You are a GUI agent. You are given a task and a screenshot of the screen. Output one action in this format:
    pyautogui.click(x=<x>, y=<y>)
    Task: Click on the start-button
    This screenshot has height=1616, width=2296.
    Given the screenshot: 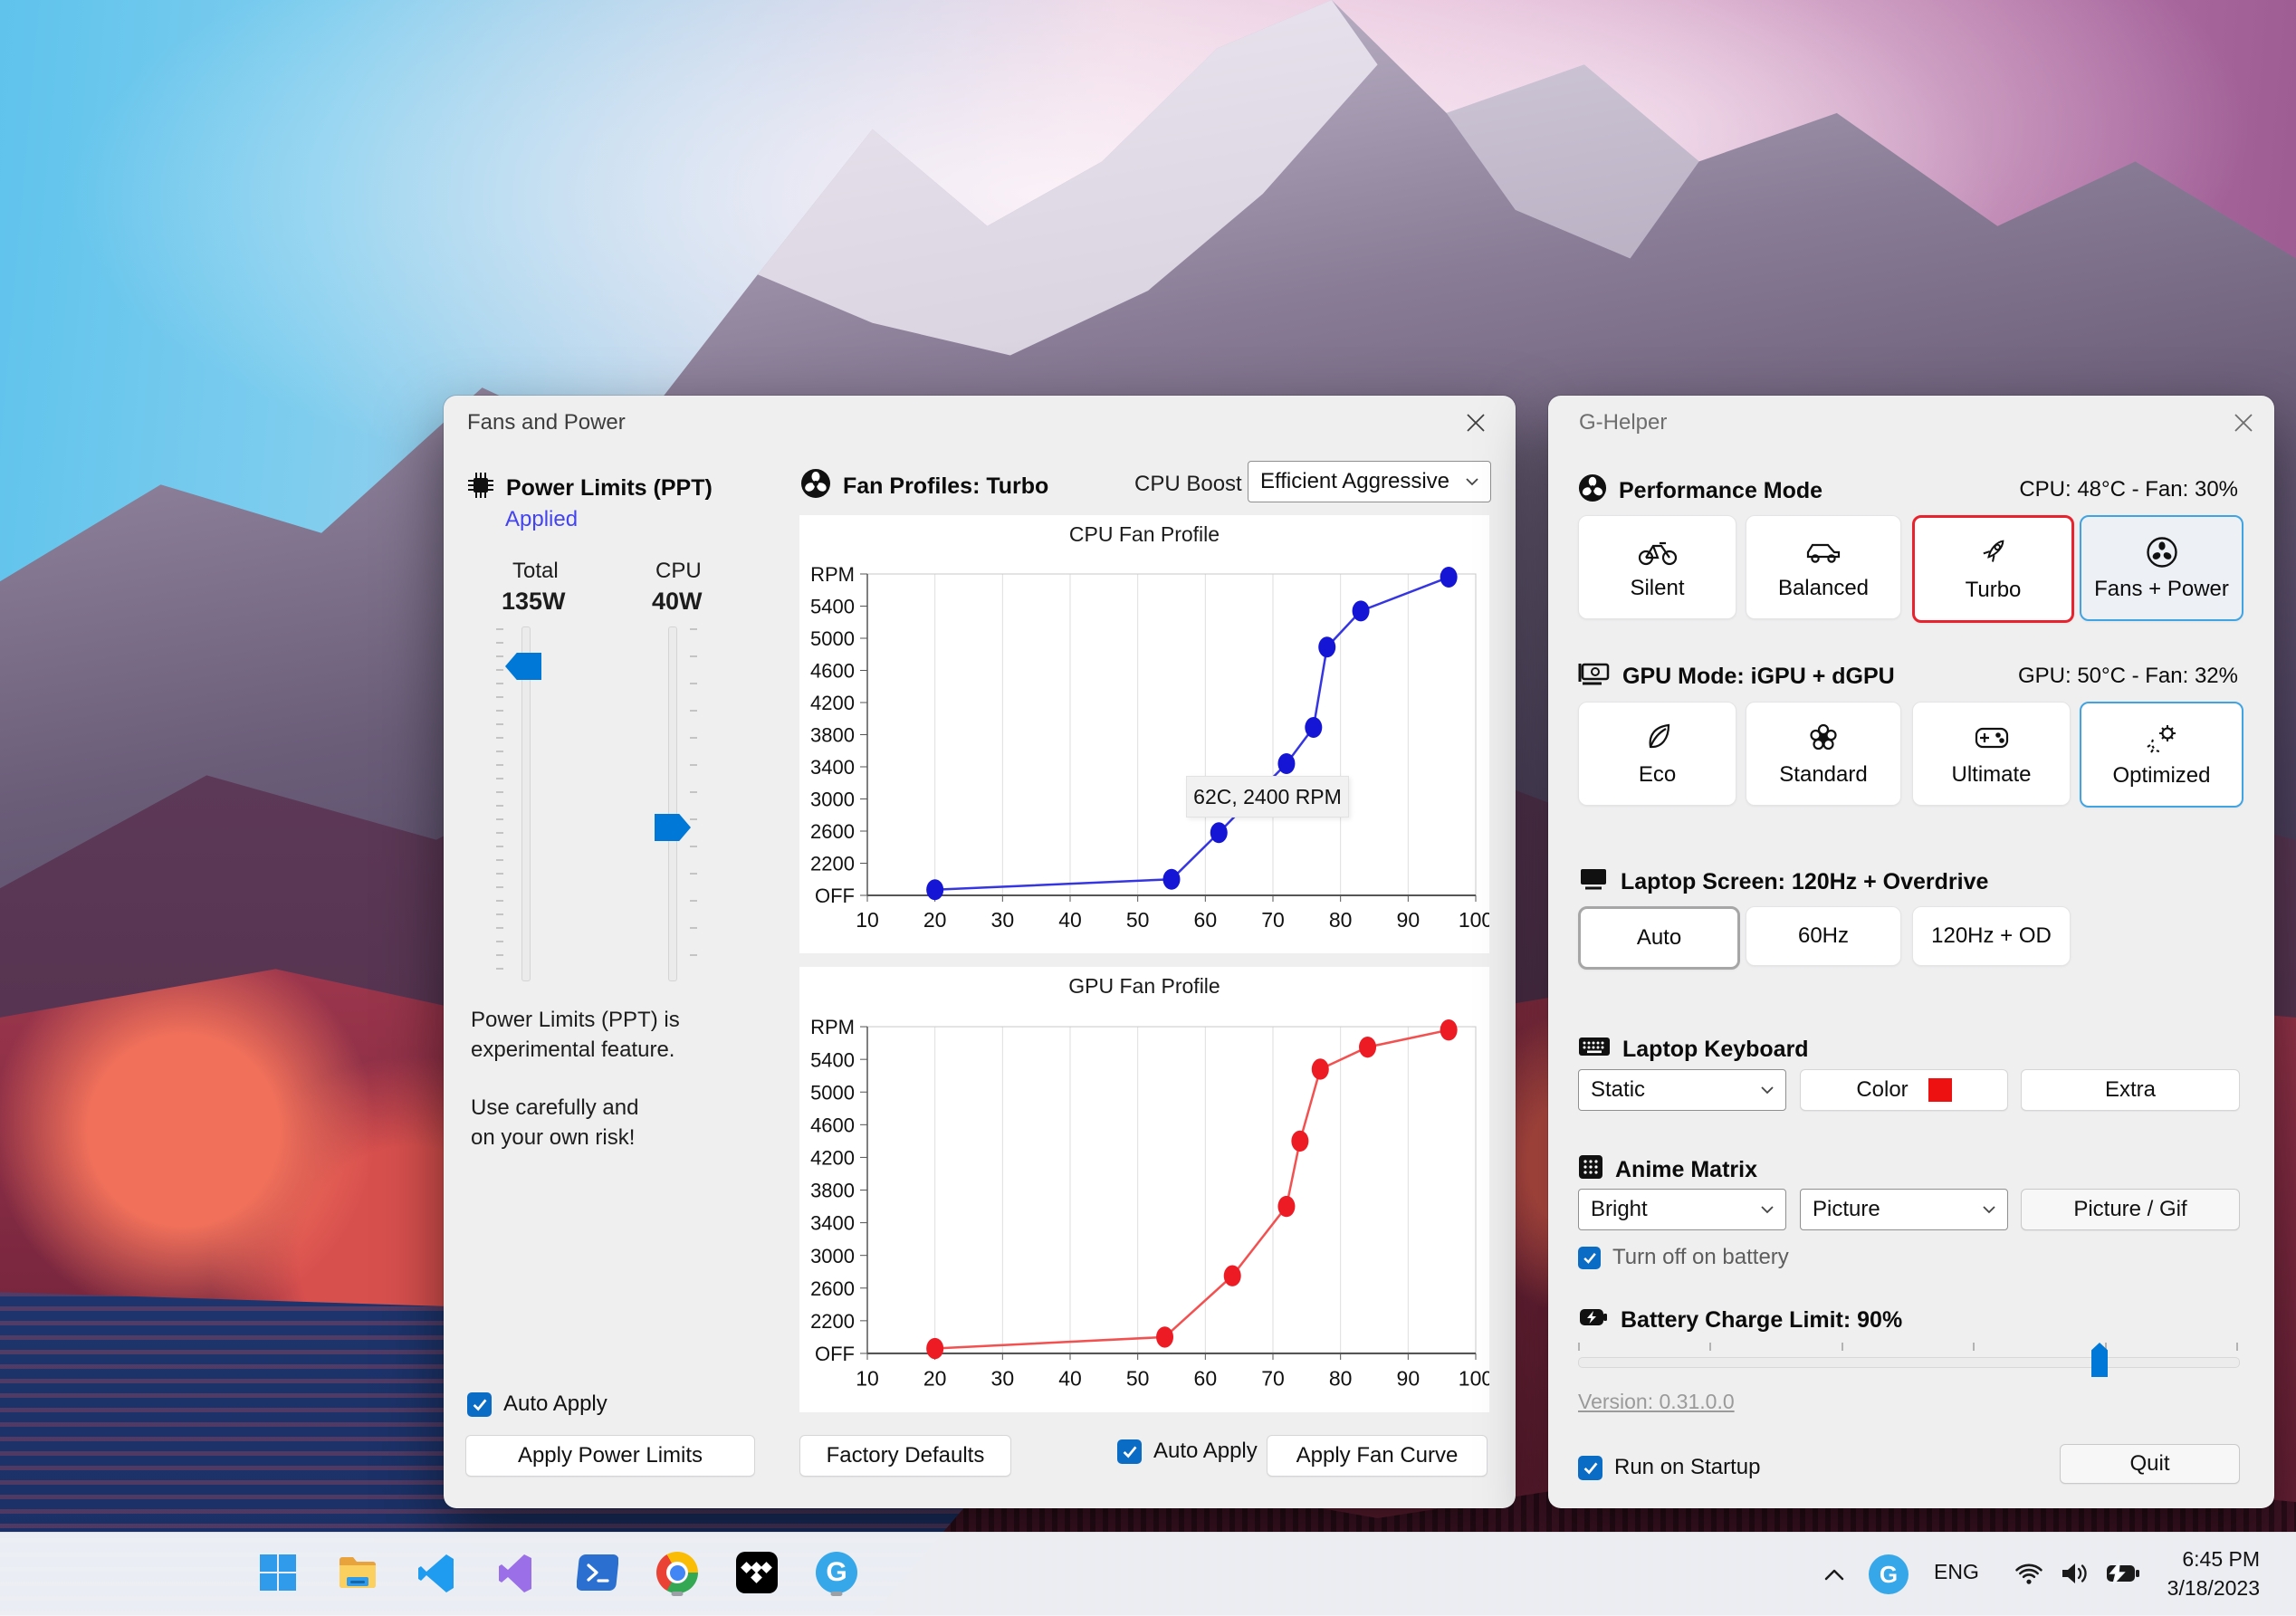 What is the action you would take?
    pyautogui.click(x=278, y=1573)
    